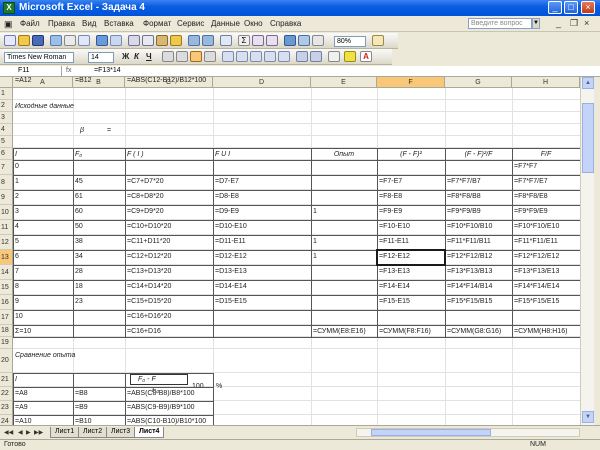  I want to click on row-header-8: 8, so click(6, 182).